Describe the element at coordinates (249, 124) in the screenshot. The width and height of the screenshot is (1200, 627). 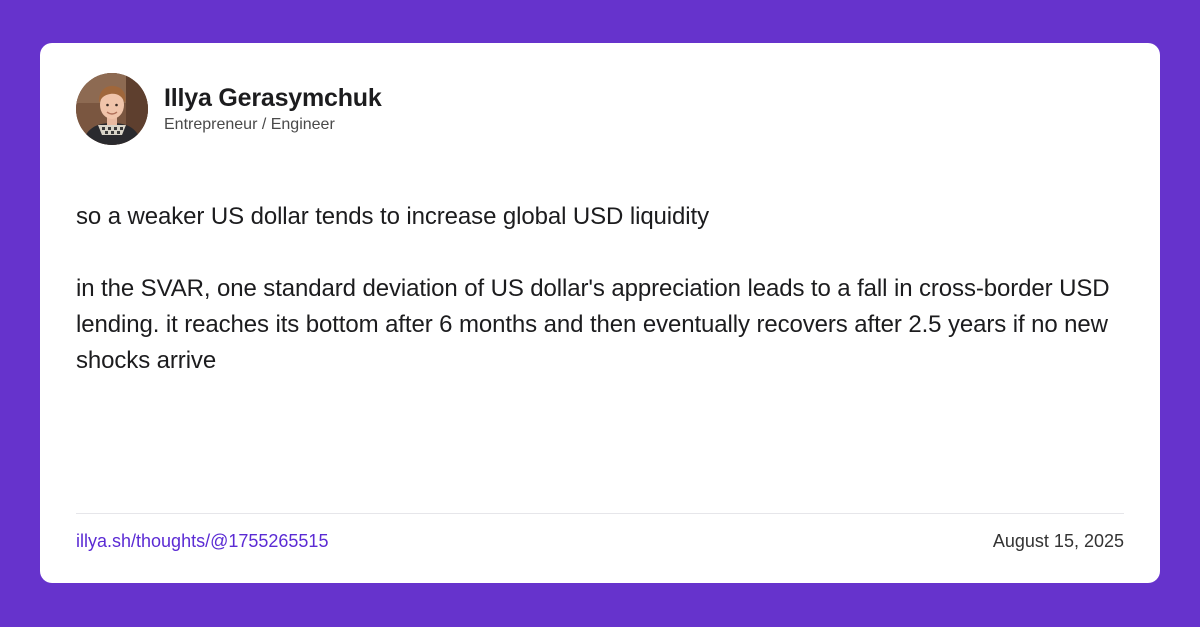
I see `author-role: Entrepreneur / Engineer` at that location.